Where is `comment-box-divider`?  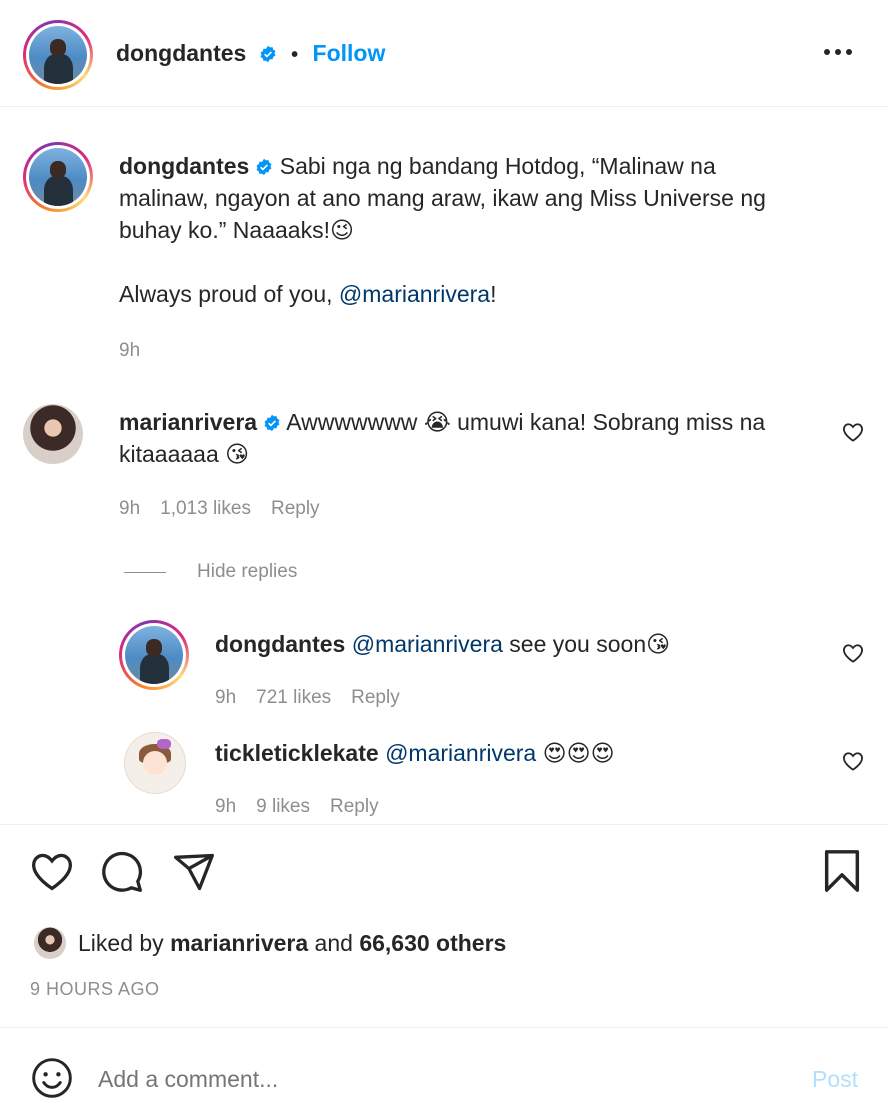
comment-box-divider is located at coordinates (444, 1027).